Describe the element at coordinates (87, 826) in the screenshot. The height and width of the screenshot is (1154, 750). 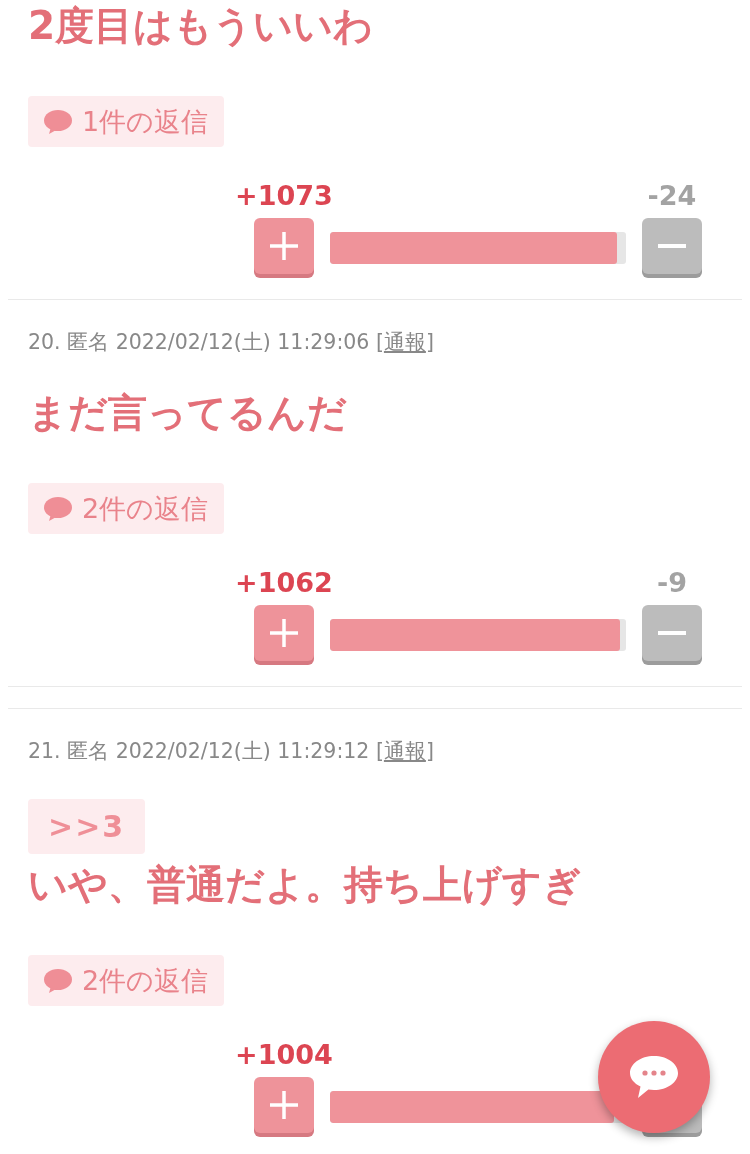
I see `reply-anchor-link: >>3` at that location.